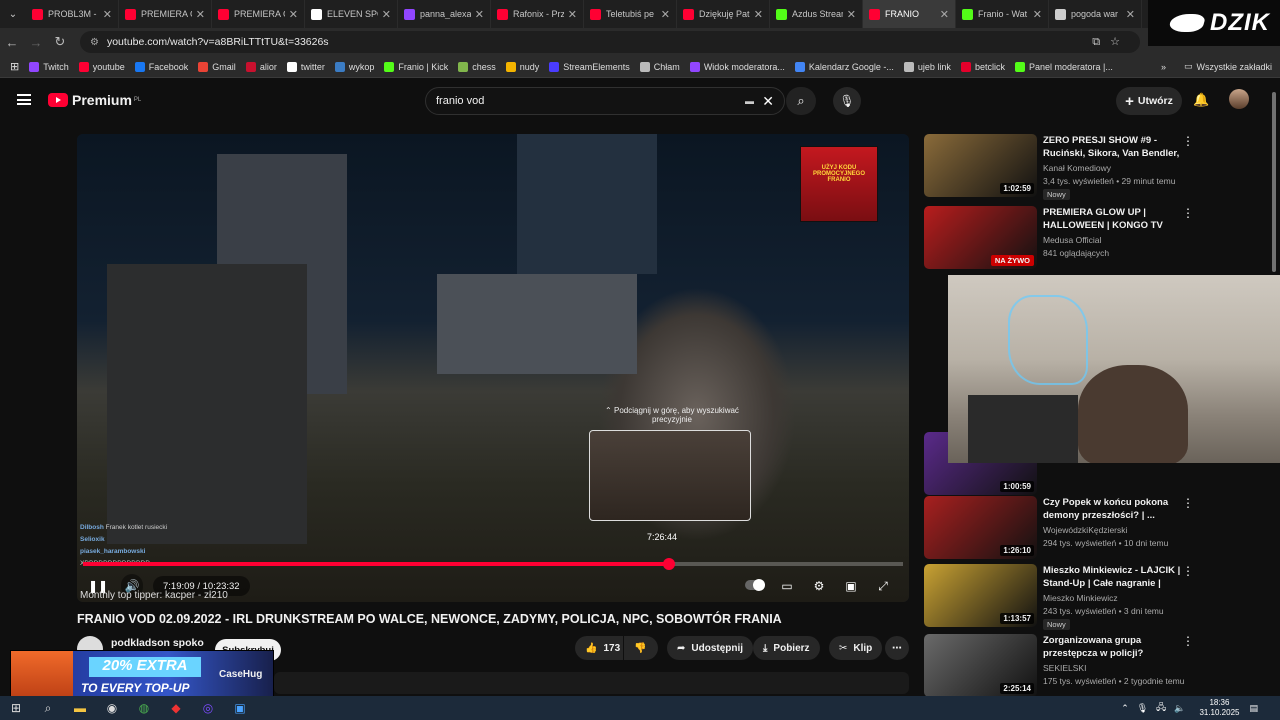 Image resolution: width=1280 pixels, height=720 pixels. What do you see at coordinates (351, 14) in the screenshot?
I see `browser-tab: ELEVEN SPO ✕` at bounding box center [351, 14].